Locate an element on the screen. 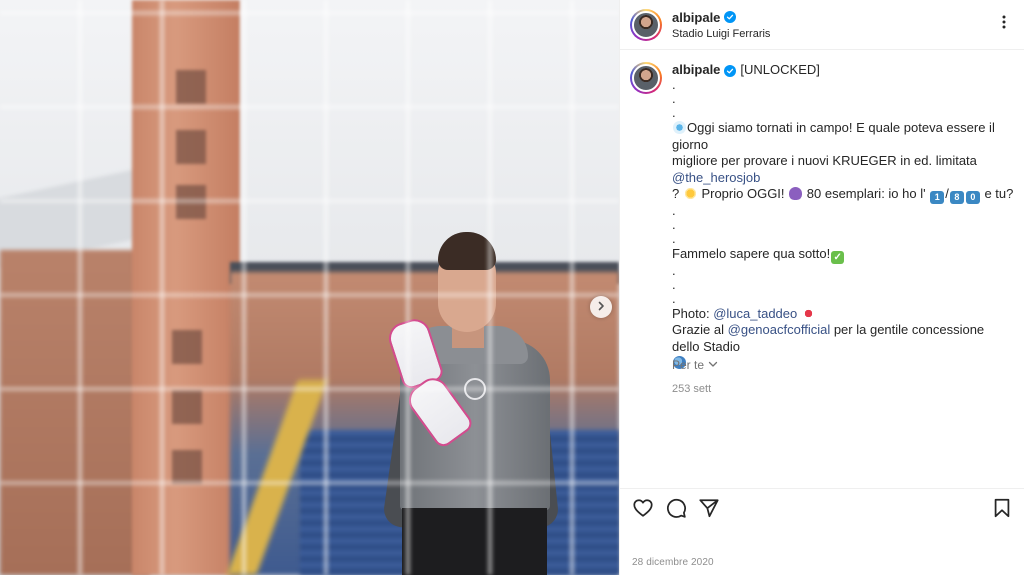 Image resolution: width=1024 pixels, height=575 pixels. next-photo-button is located at coordinates (601, 307).